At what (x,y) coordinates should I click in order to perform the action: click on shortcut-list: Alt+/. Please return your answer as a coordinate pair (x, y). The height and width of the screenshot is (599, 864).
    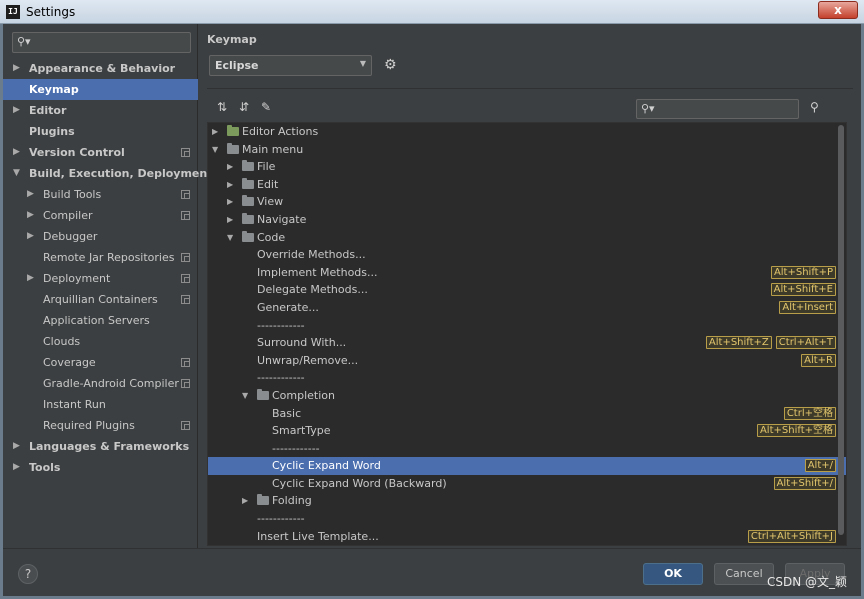
    Looking at the image, I should click on (820, 466).